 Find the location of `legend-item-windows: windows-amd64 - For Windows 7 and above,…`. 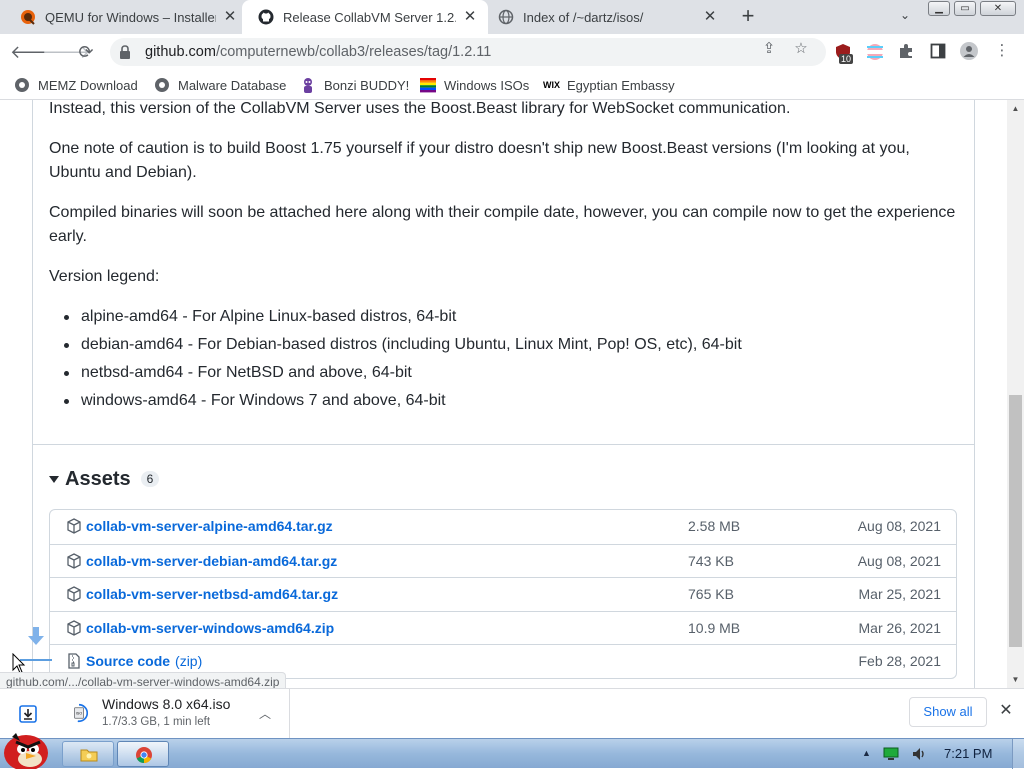

legend-item-windows: windows-amd64 - For Windows 7 and above,… is located at coordinates (263, 400).